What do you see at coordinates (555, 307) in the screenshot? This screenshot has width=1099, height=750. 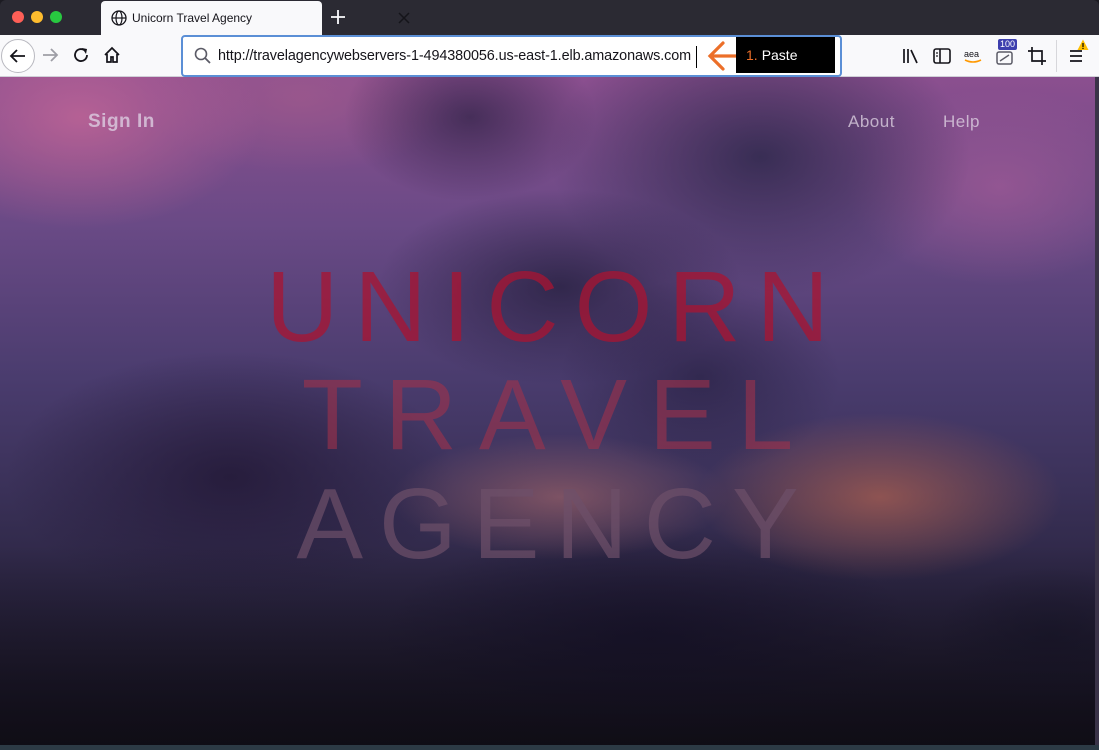 I see `hero-title-line-1: UNICORN` at bounding box center [555, 307].